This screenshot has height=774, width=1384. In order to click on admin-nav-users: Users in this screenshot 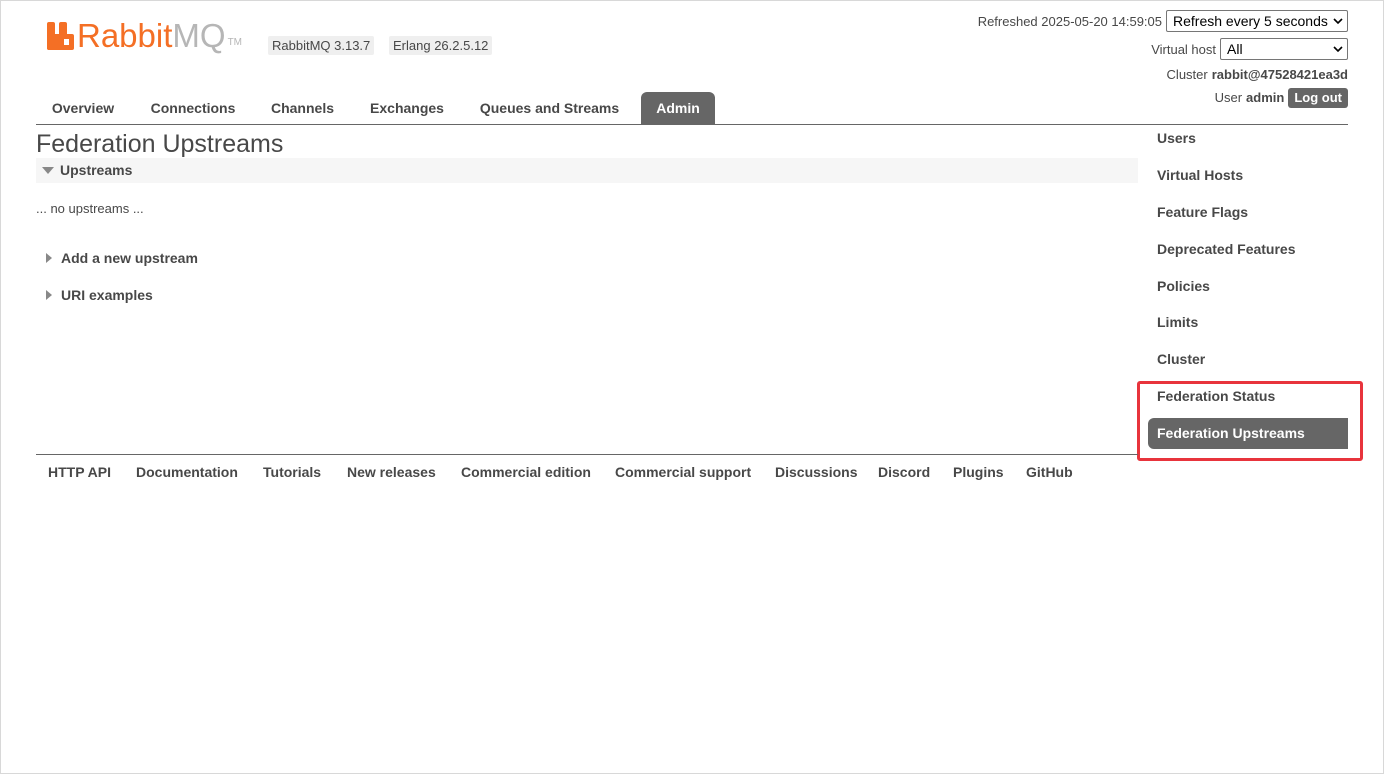, I will do `click(1248, 138)`.